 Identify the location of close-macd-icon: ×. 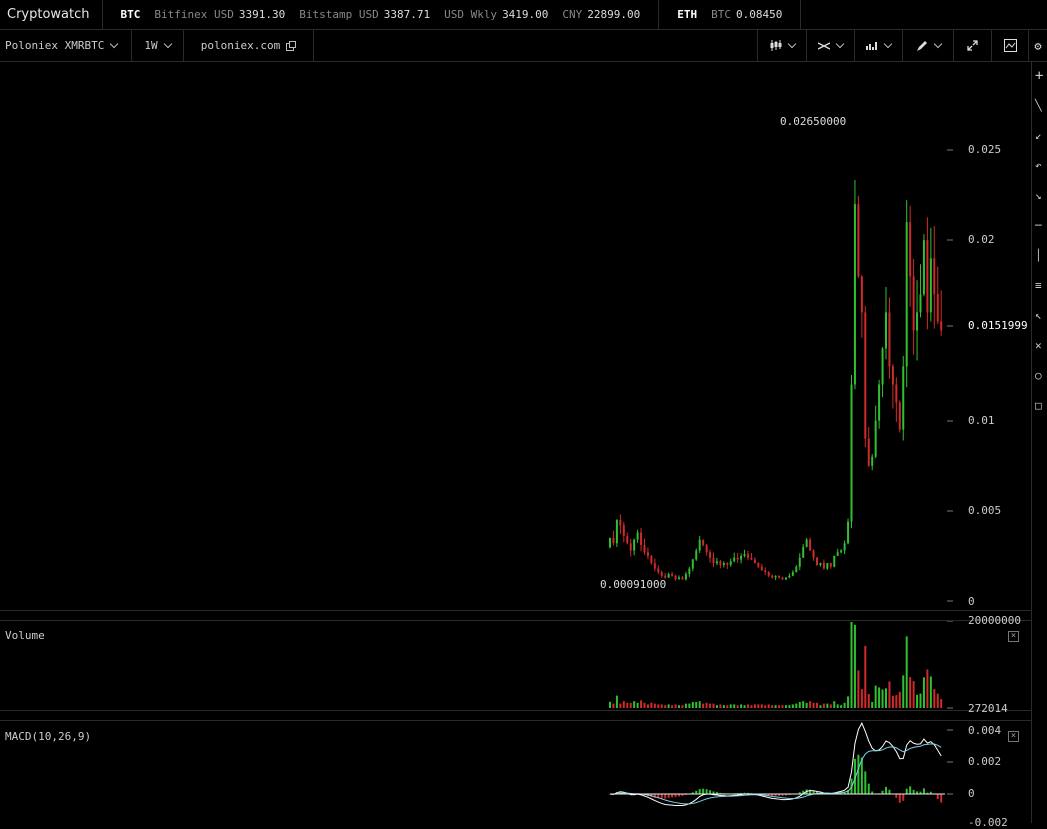
(1013, 736).